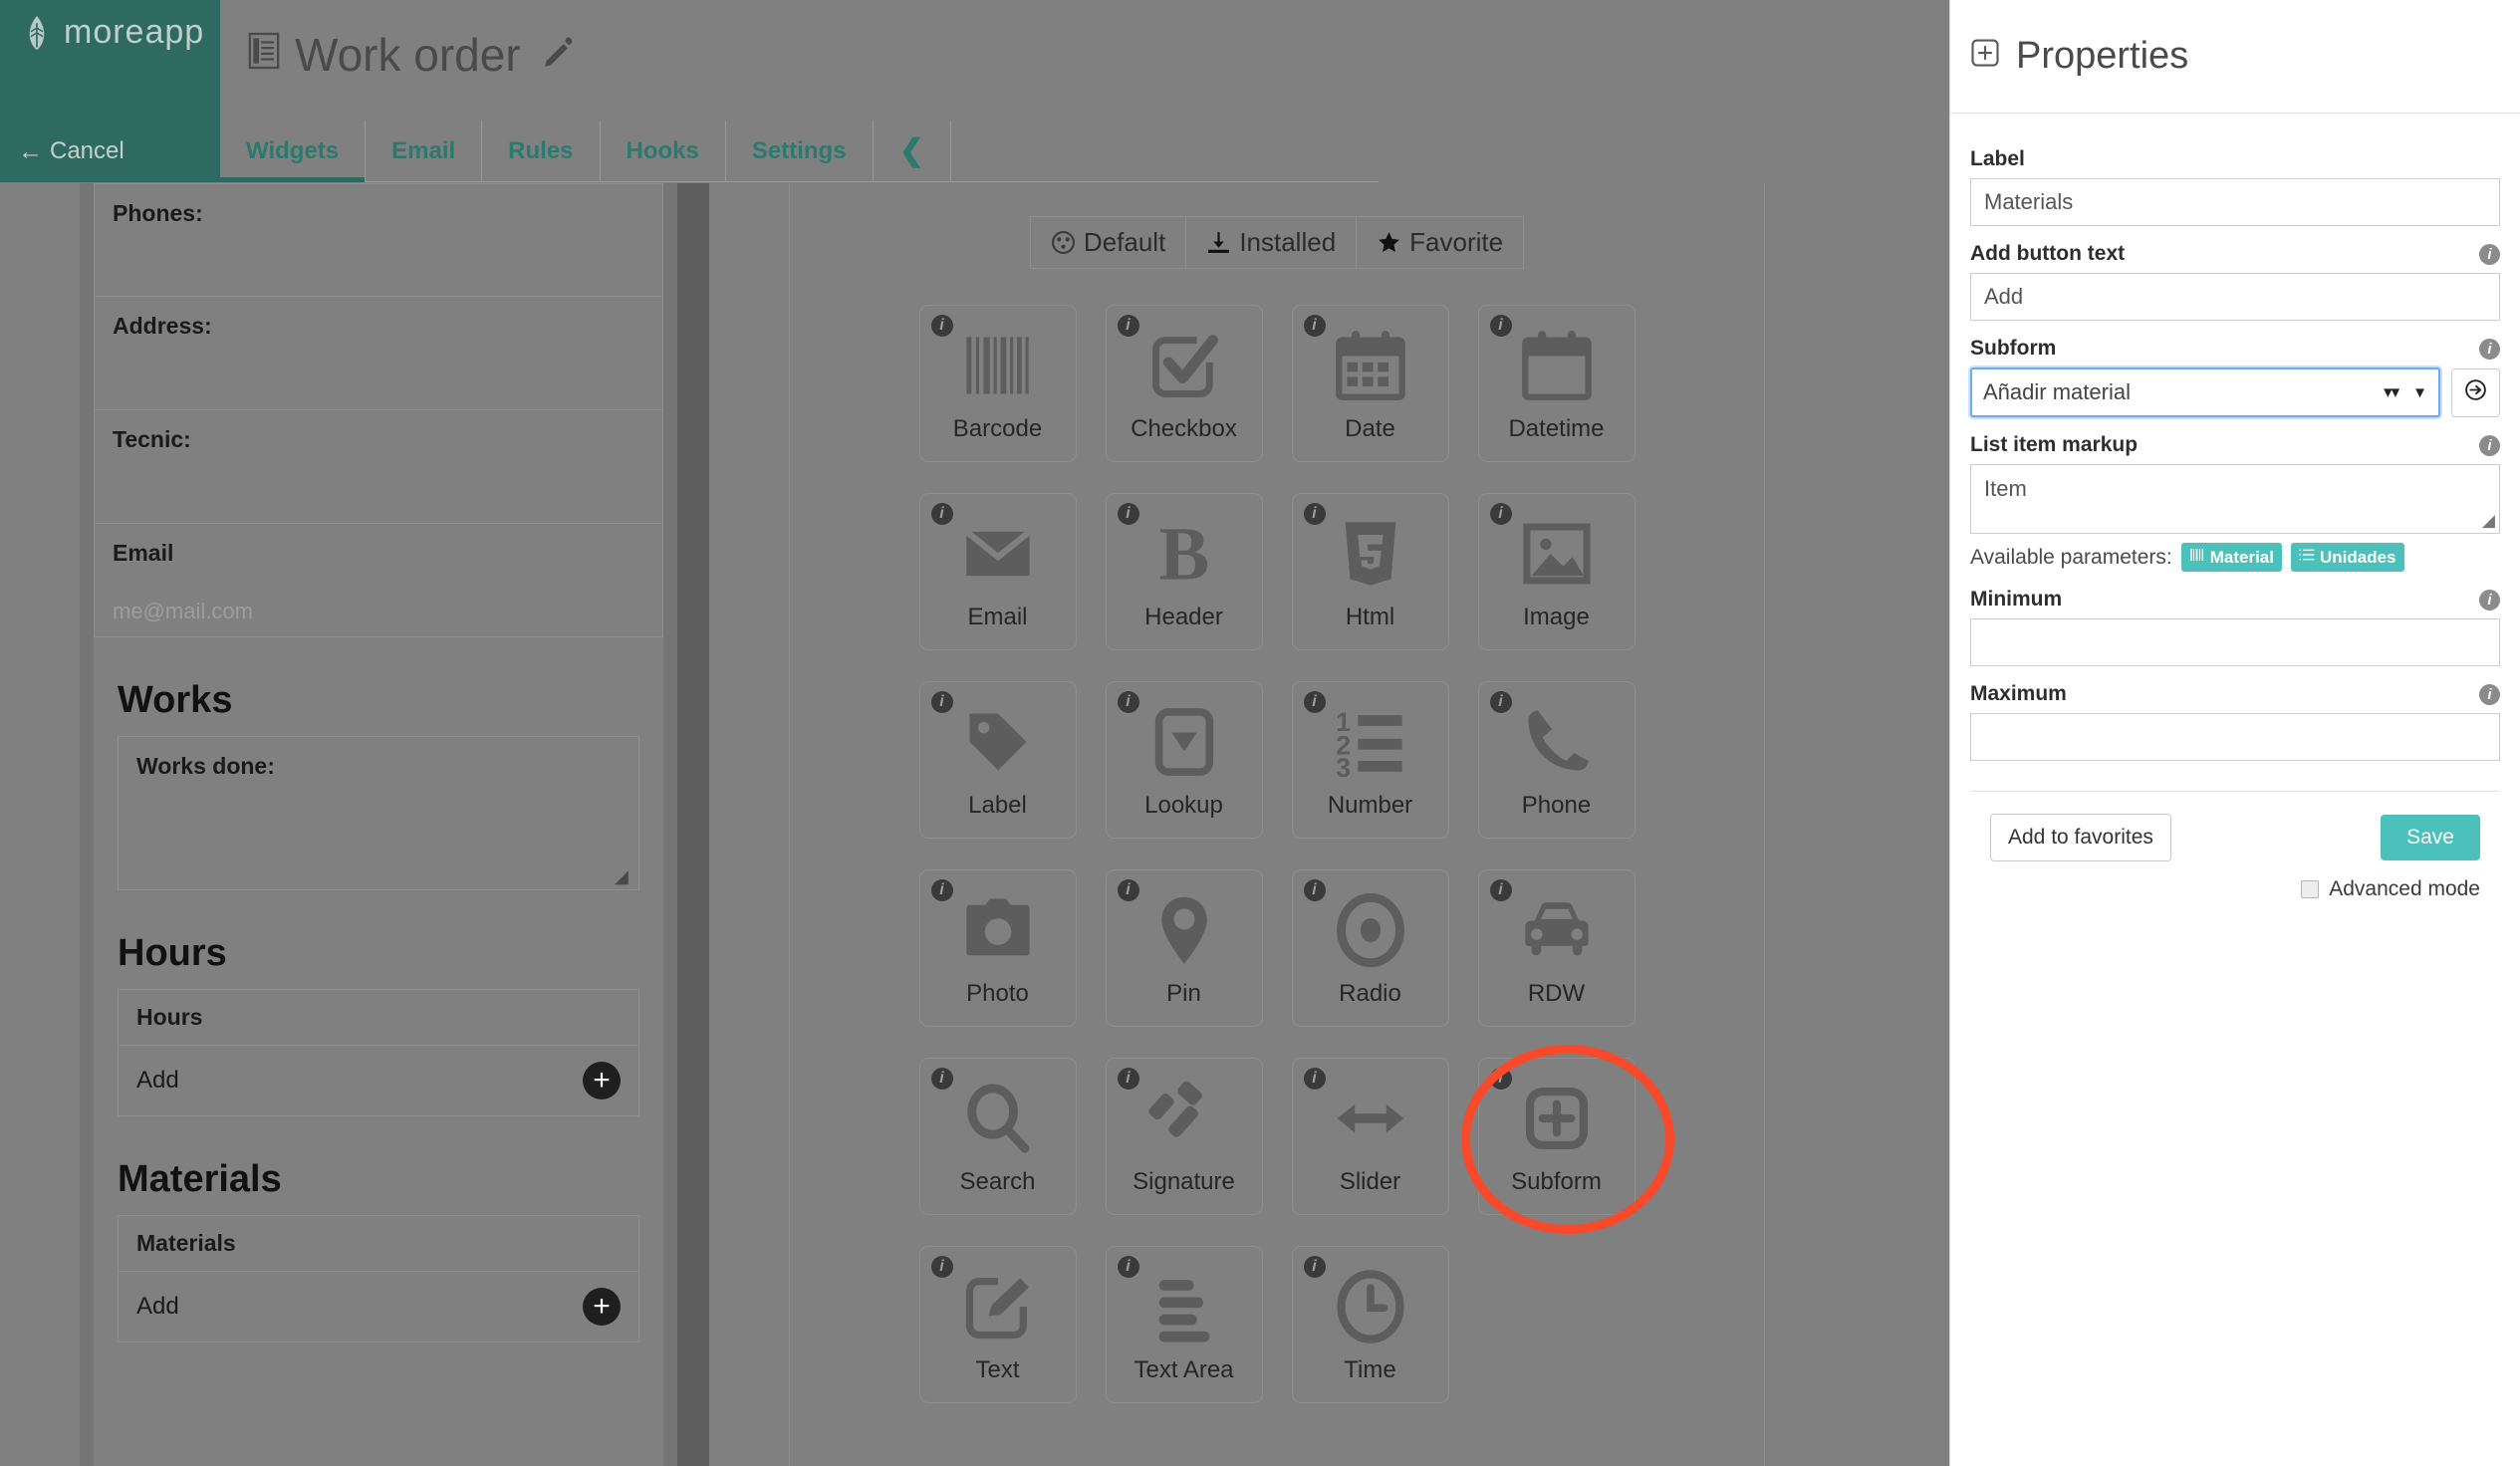 Image resolution: width=2520 pixels, height=1466 pixels. I want to click on filter-favorite: Favorite, so click(1441, 243).